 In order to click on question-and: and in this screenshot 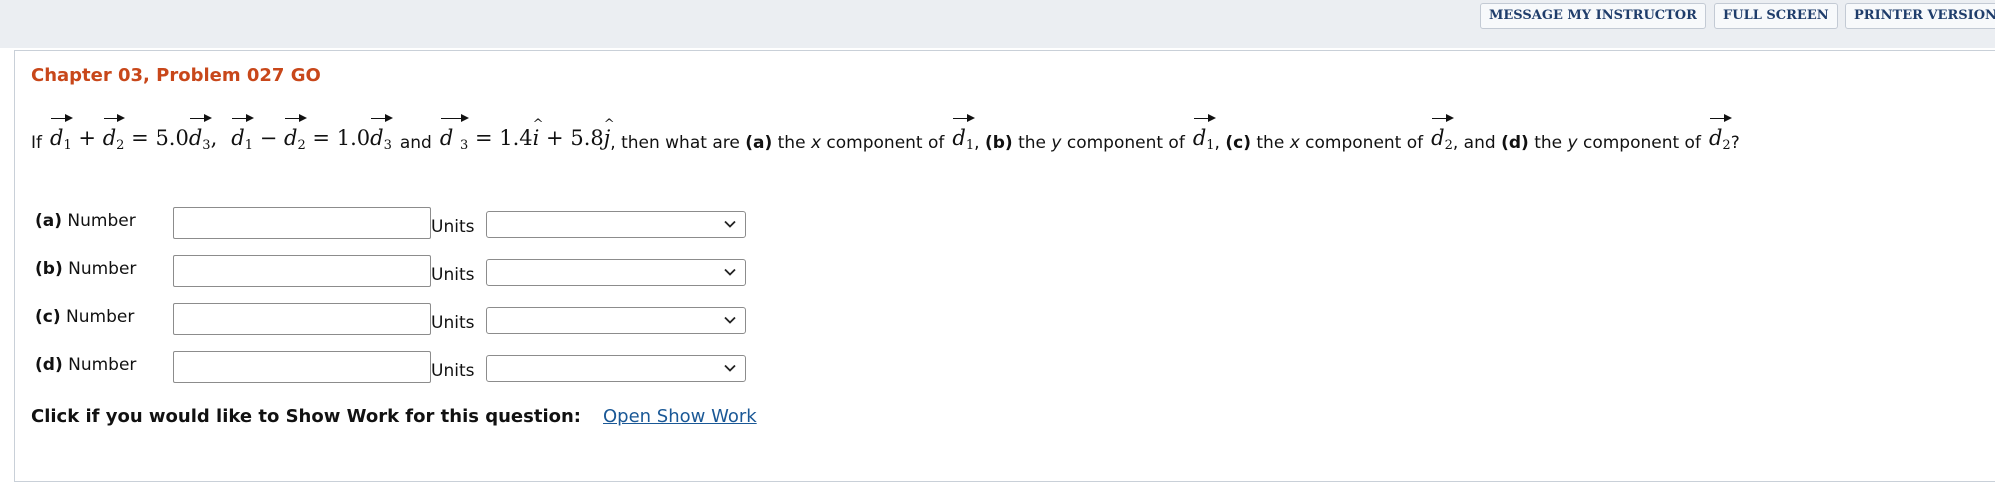, I will do `click(415, 143)`.